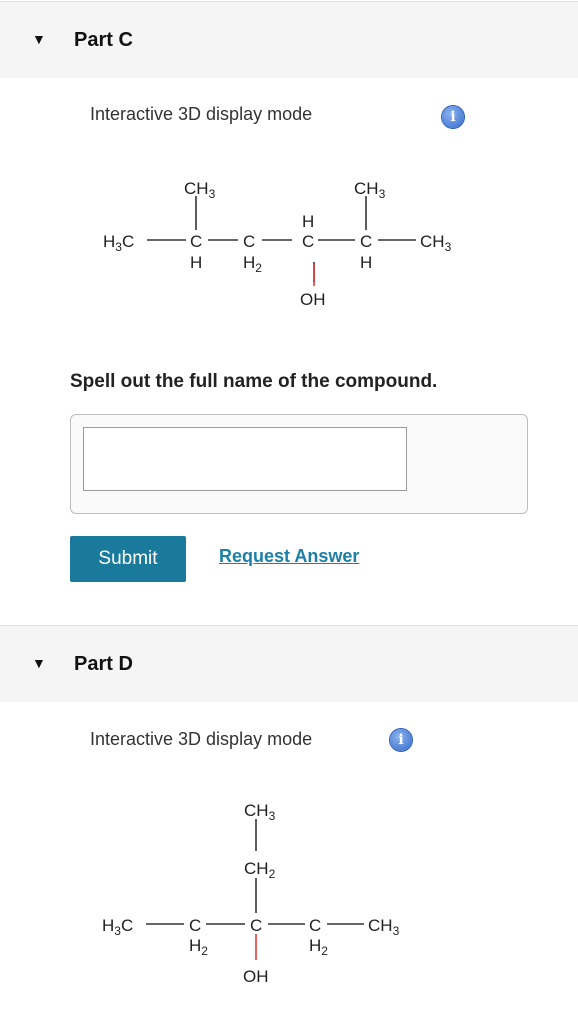 Image resolution: width=578 pixels, height=1024 pixels. I want to click on question-text: Spell out the full name of the compound., so click(254, 381).